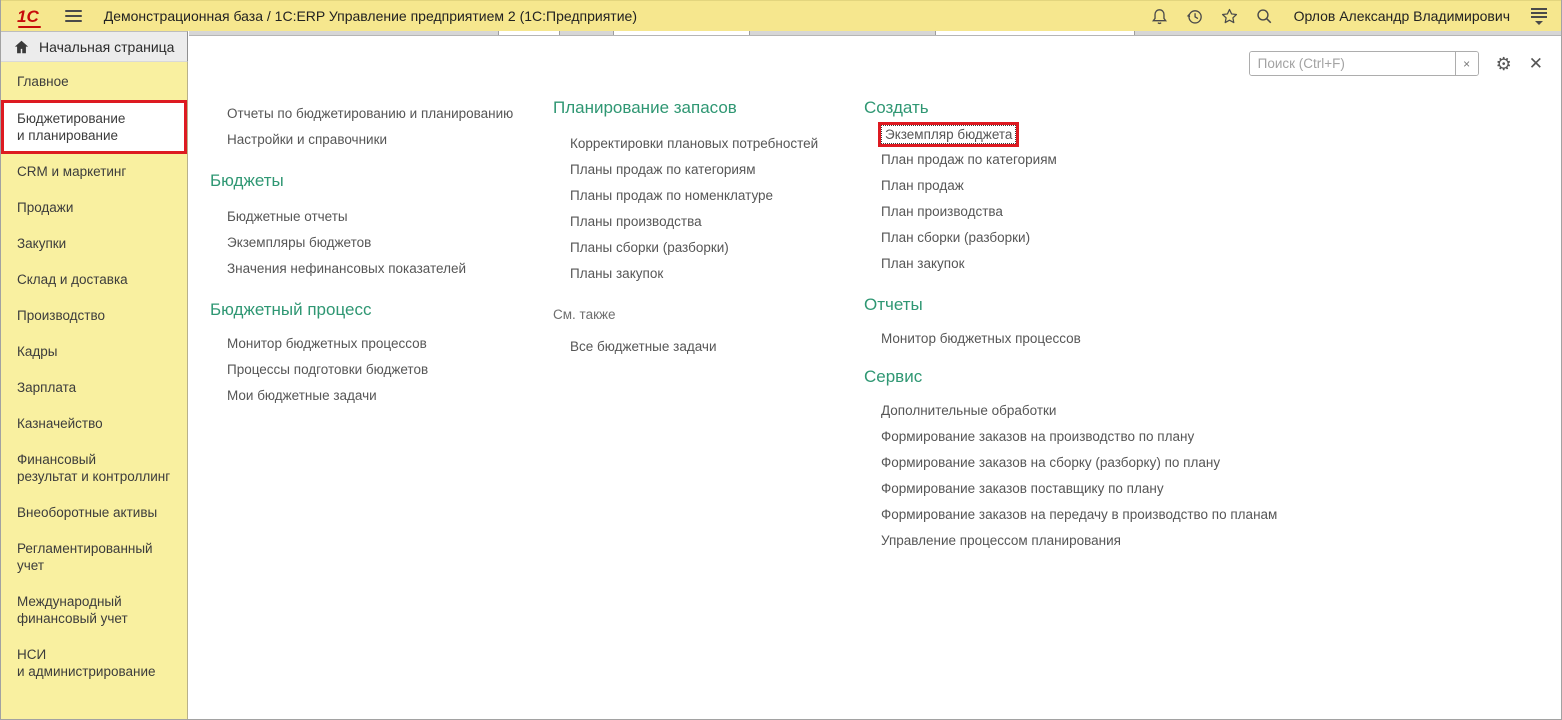 Image resolution: width=1562 pixels, height=720 pixels. I want to click on search-icon, so click(1265, 16).